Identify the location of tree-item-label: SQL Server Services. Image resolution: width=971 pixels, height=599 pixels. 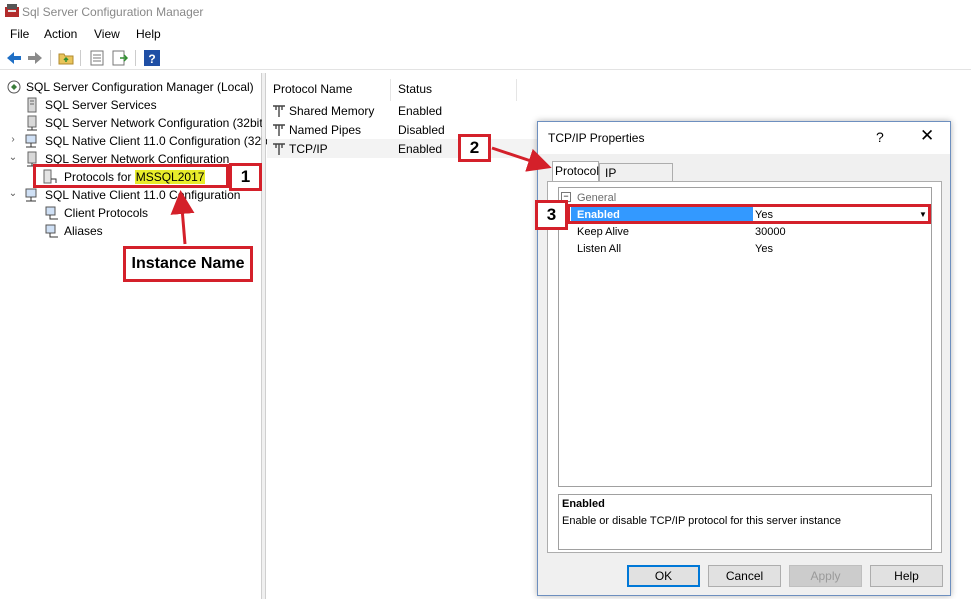
(101, 105).